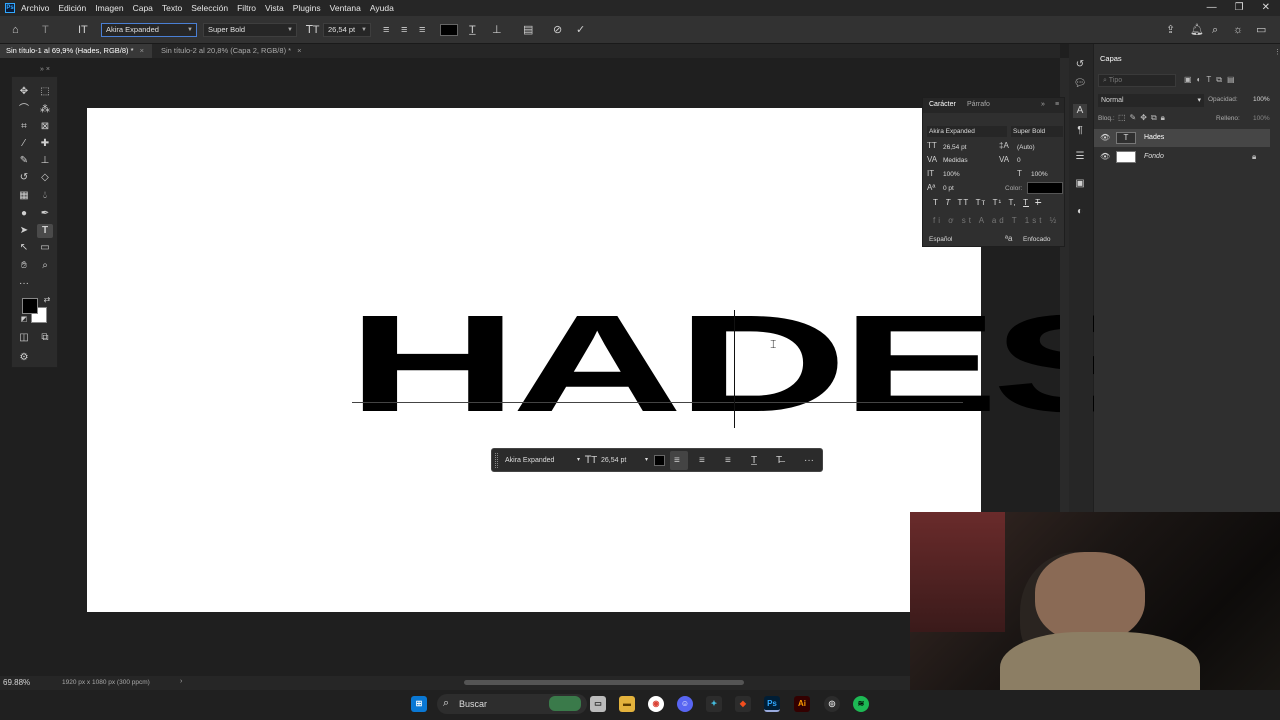 This screenshot has height=720, width=1280. I want to click on char-leading-field: (Auto), so click(1039, 147).